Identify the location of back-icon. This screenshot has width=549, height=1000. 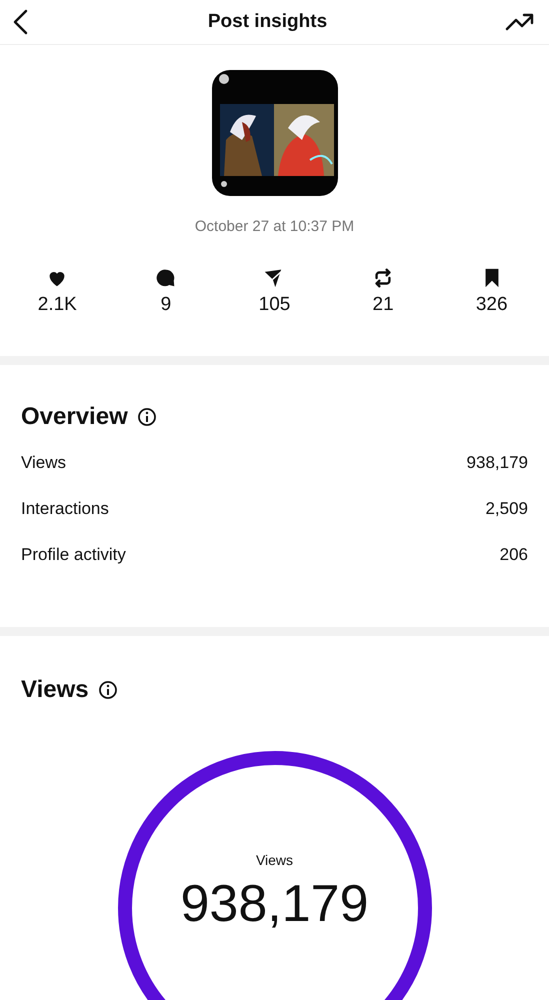
(21, 22).